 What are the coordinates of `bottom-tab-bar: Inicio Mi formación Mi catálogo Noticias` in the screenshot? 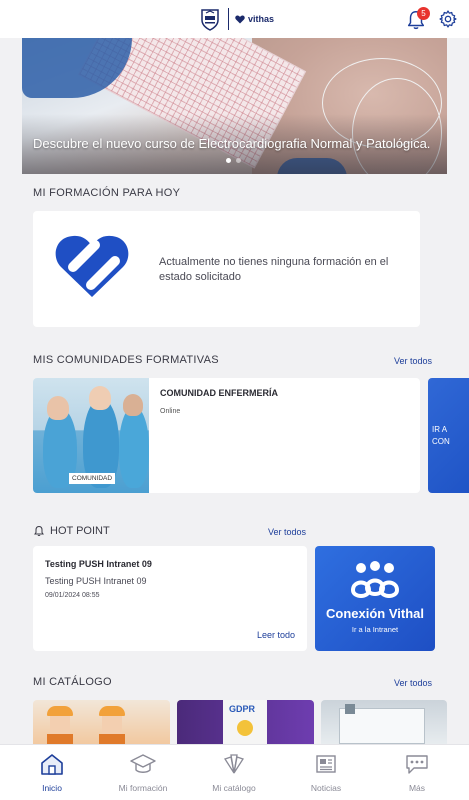 It's located at (234, 772).